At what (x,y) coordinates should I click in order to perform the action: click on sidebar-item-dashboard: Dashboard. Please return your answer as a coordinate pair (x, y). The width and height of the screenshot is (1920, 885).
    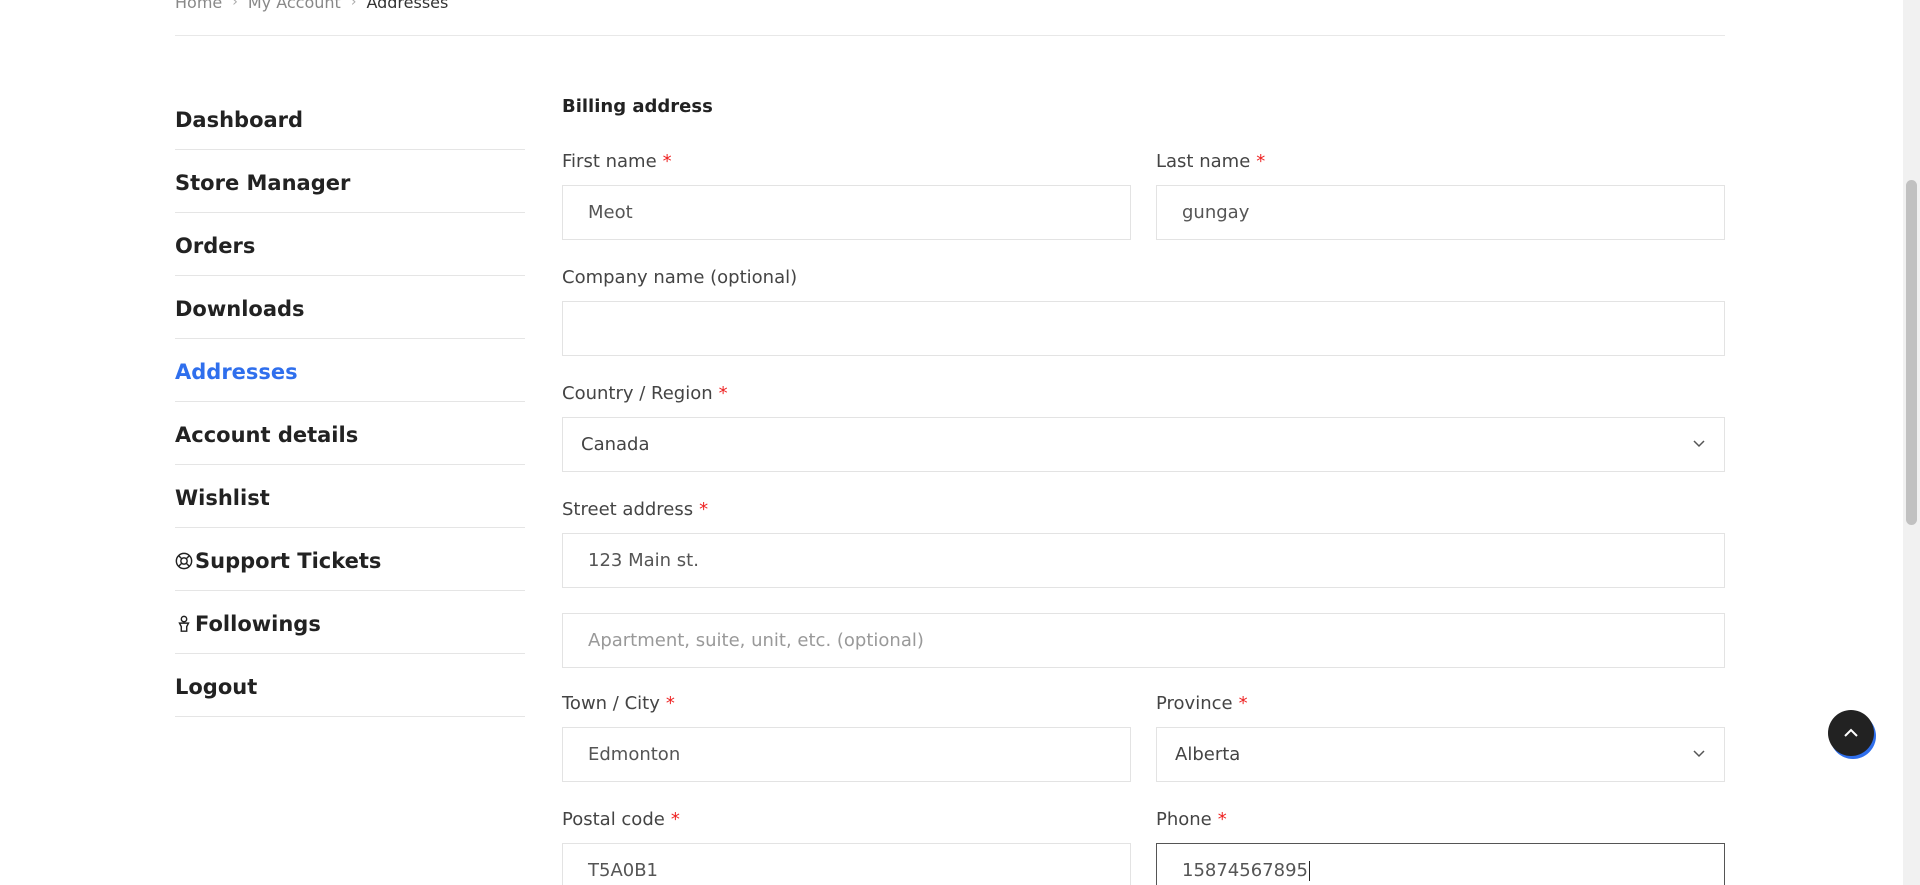
    Looking at the image, I should click on (350, 118).